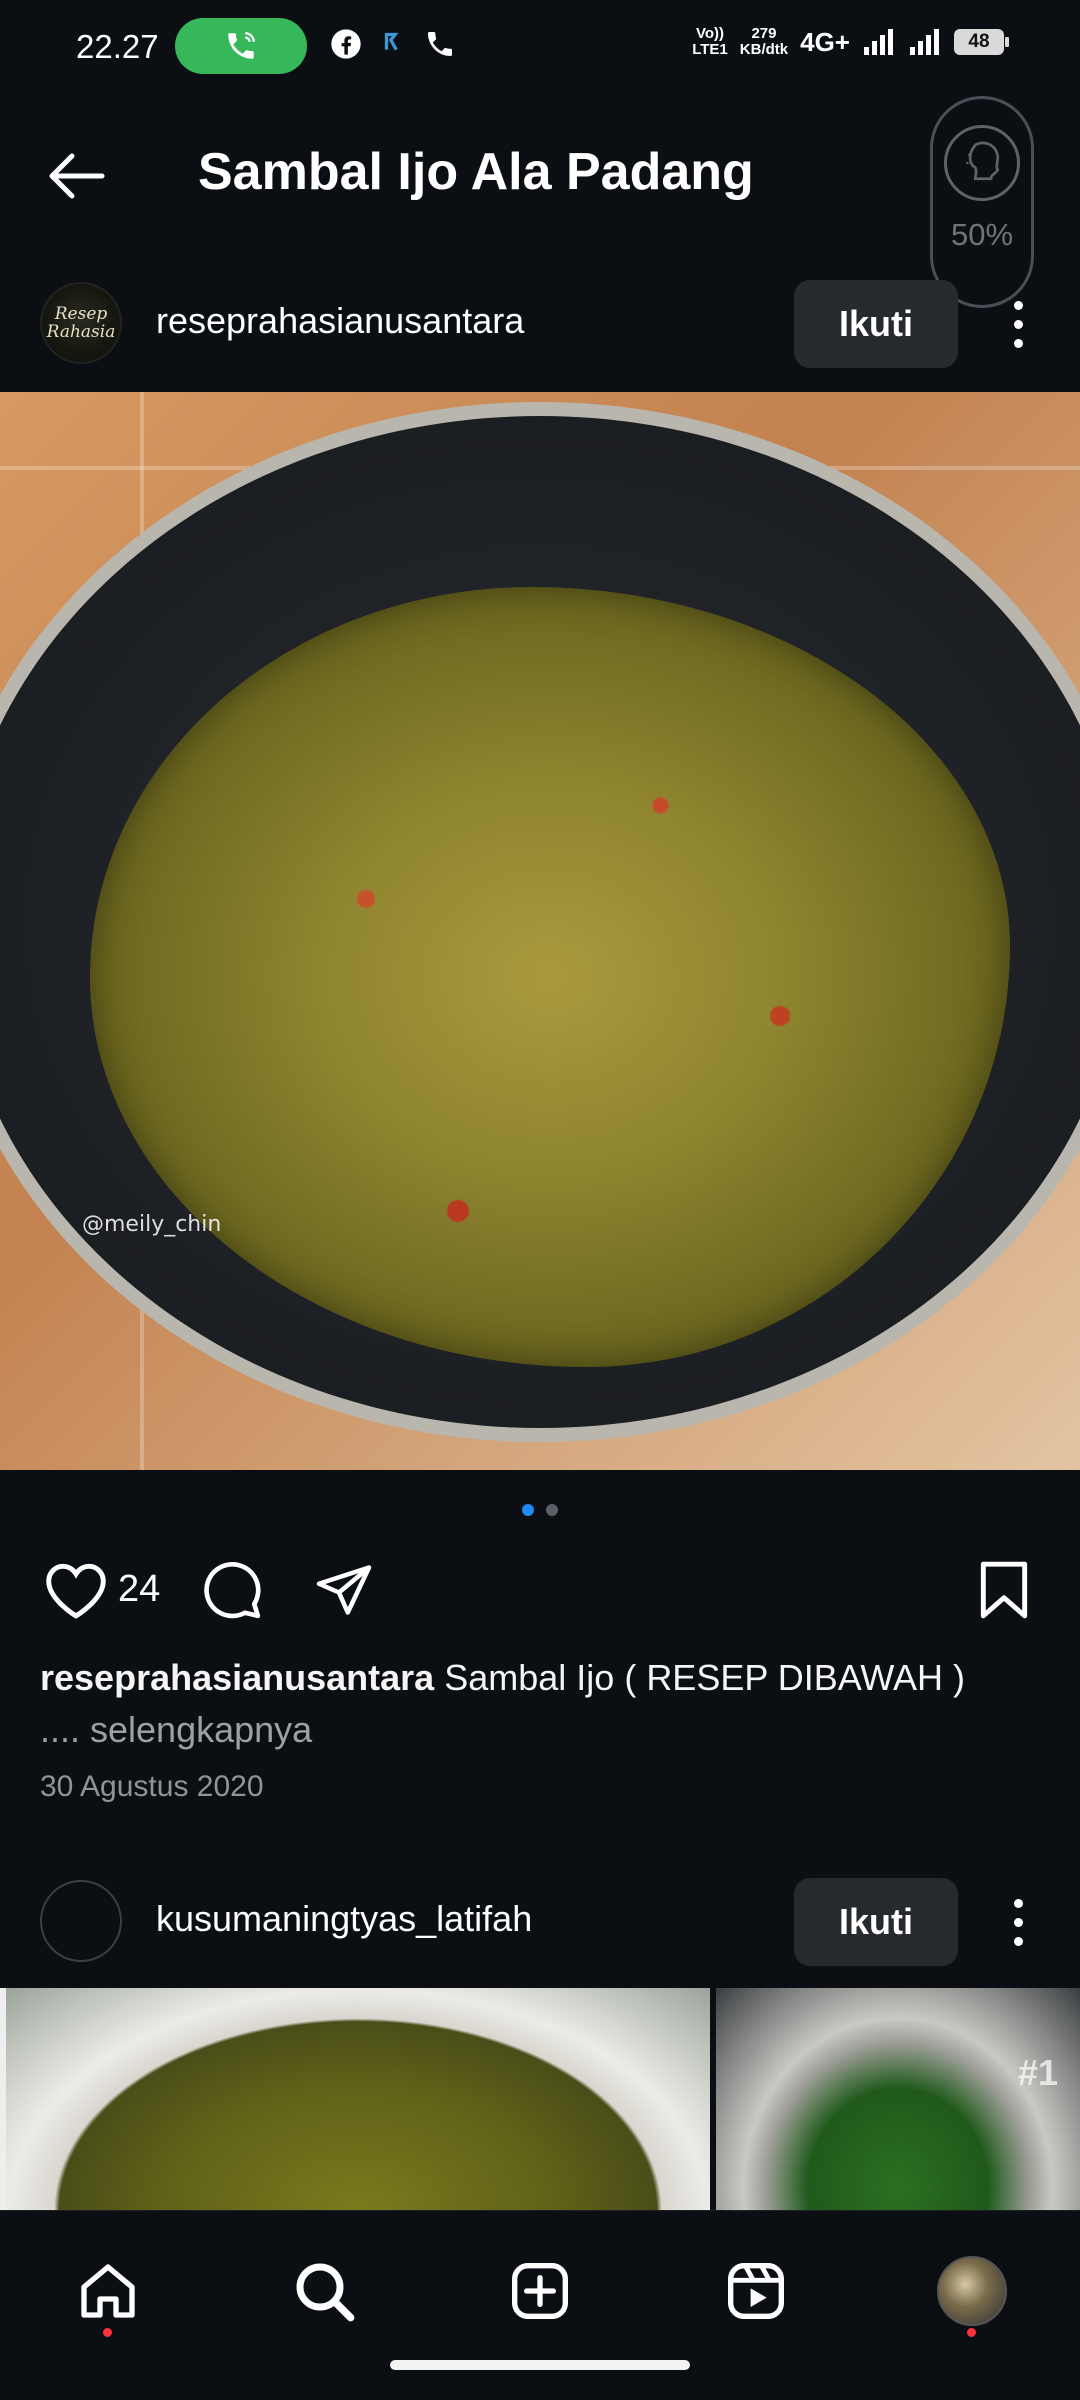  I want to click on caption-username: reseprahasianusantara, so click(237, 1677).